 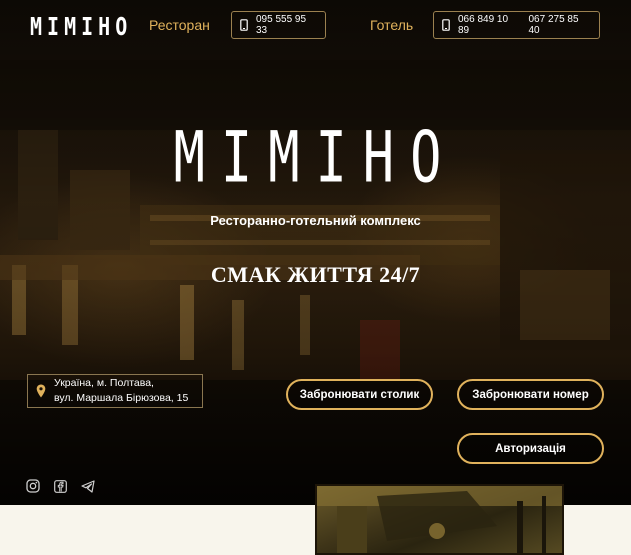 What do you see at coordinates (104, 383) in the screenshot?
I see `address-line-1: Україна, м. Полтава,` at bounding box center [104, 383].